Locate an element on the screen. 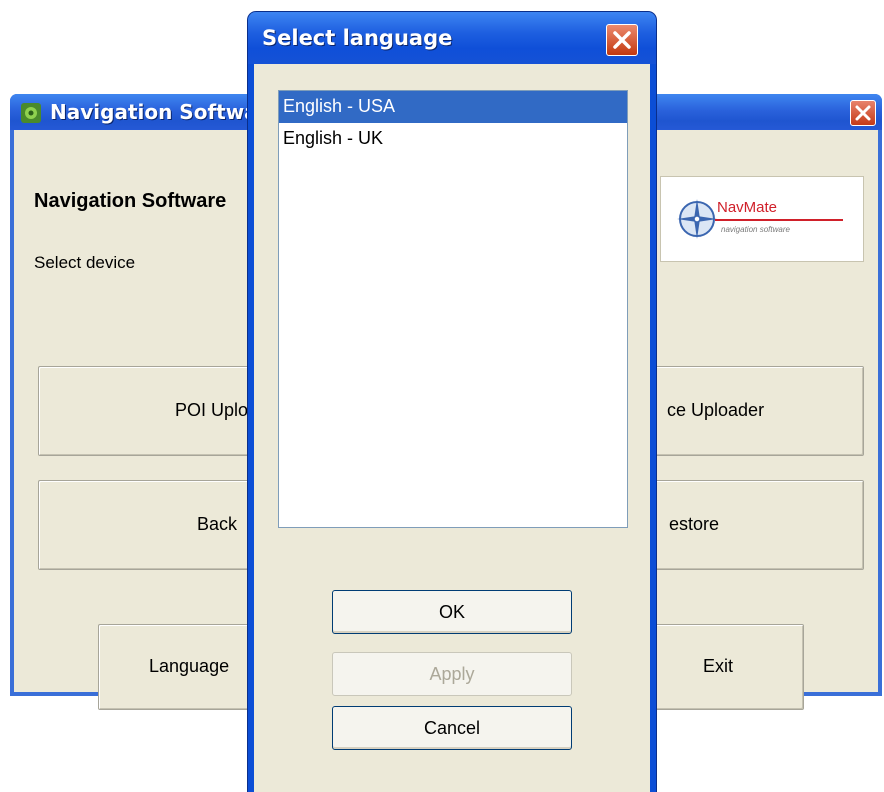 The height and width of the screenshot is (792, 884). apply-button: Apply is located at coordinates (452, 674).